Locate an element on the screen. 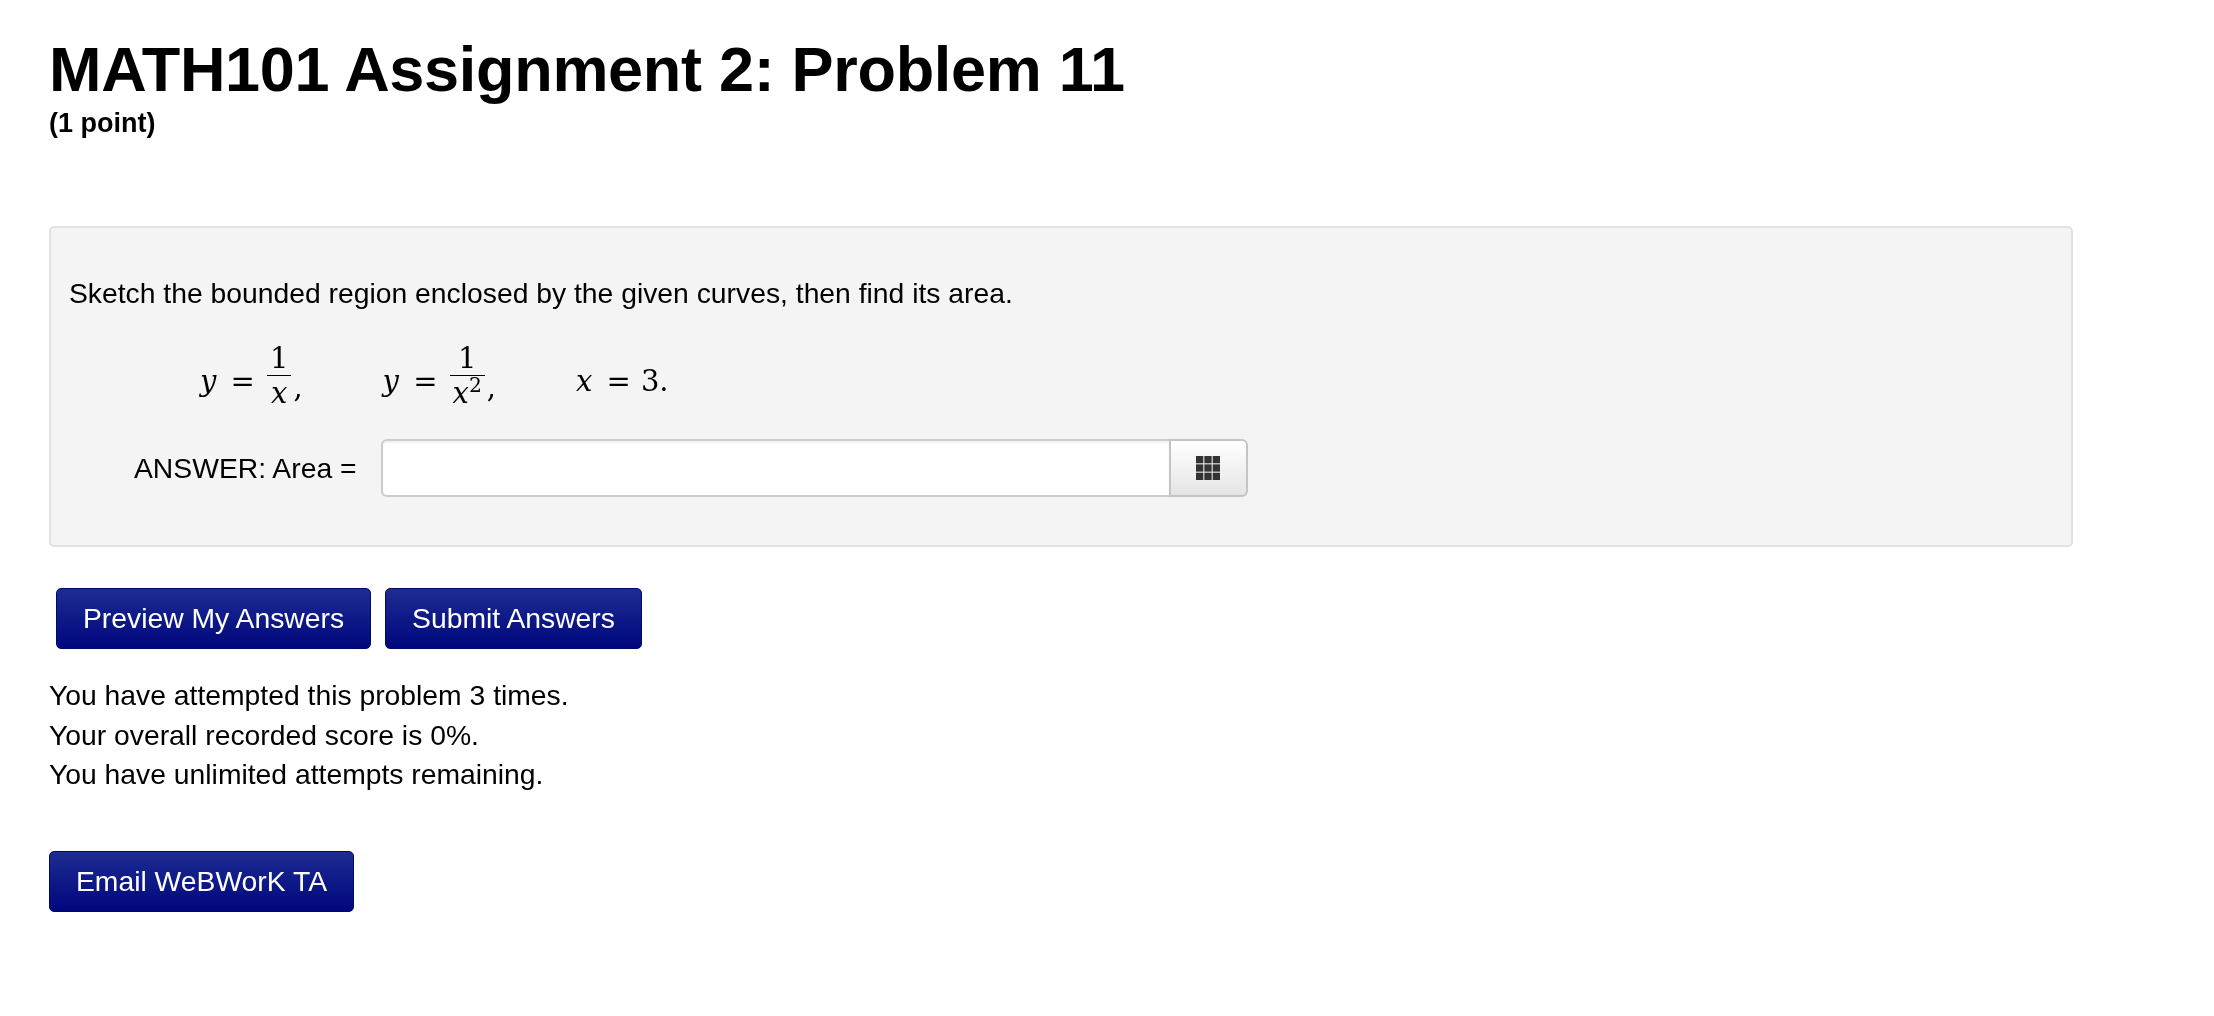 The height and width of the screenshot is (1016, 2214). grid-button is located at coordinates (1208, 468).